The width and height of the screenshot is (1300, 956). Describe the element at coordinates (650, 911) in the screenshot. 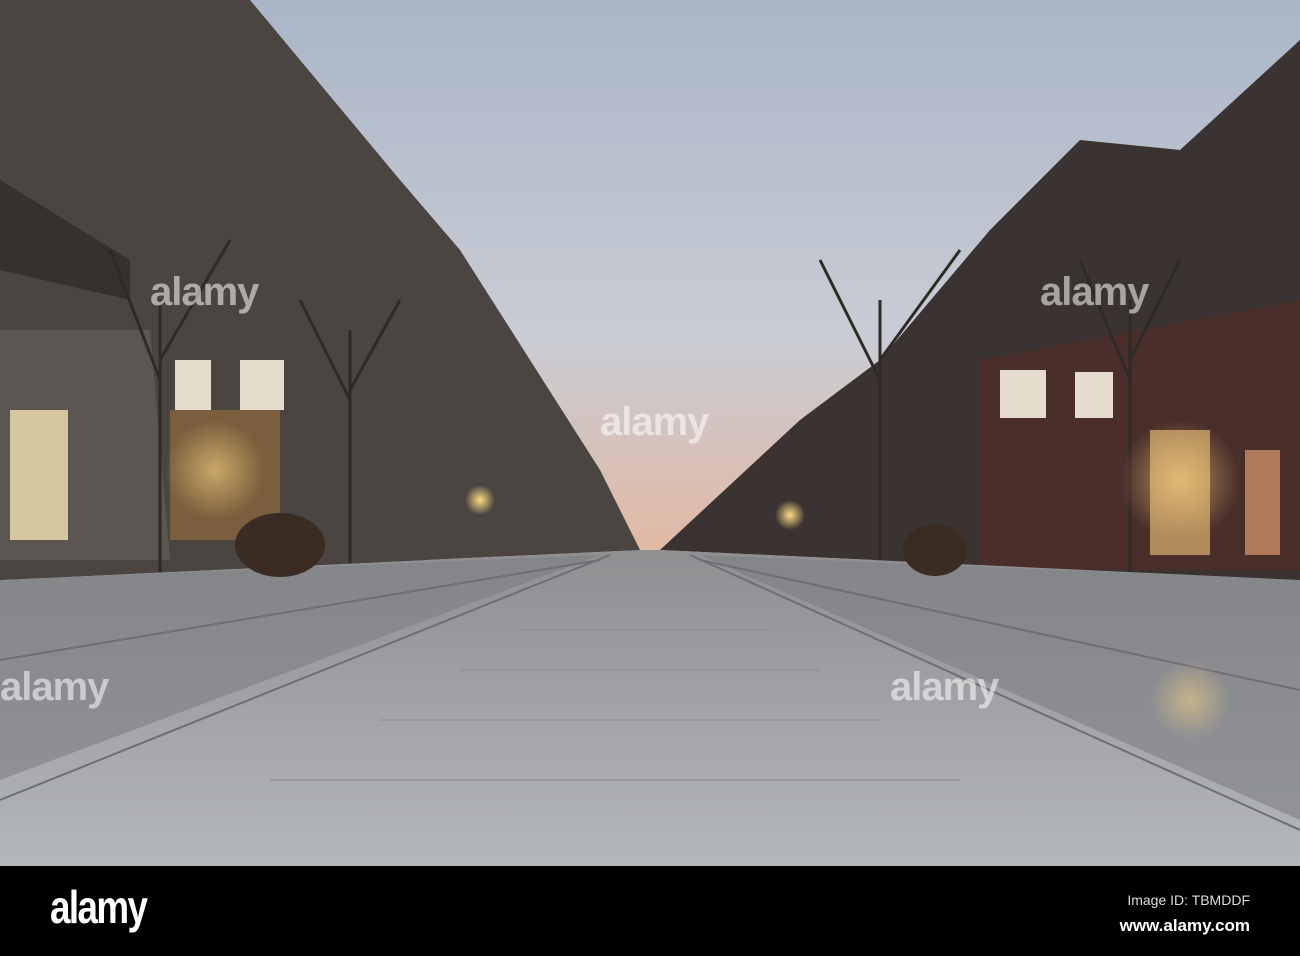

I see `footer-bar: alamy Image ID: TBMDDF www.alamy.com` at that location.